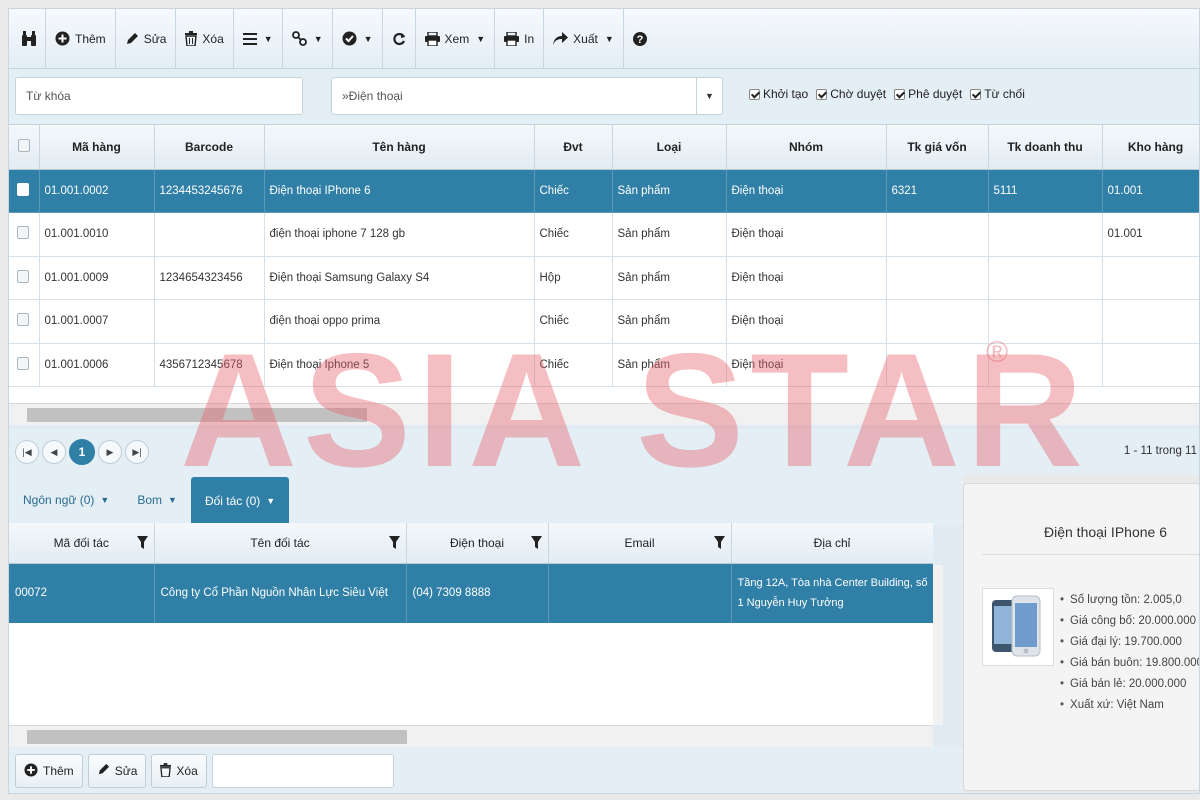 The width and height of the screenshot is (1200, 800). I want to click on add-partner-button: Thêm, so click(49, 771).